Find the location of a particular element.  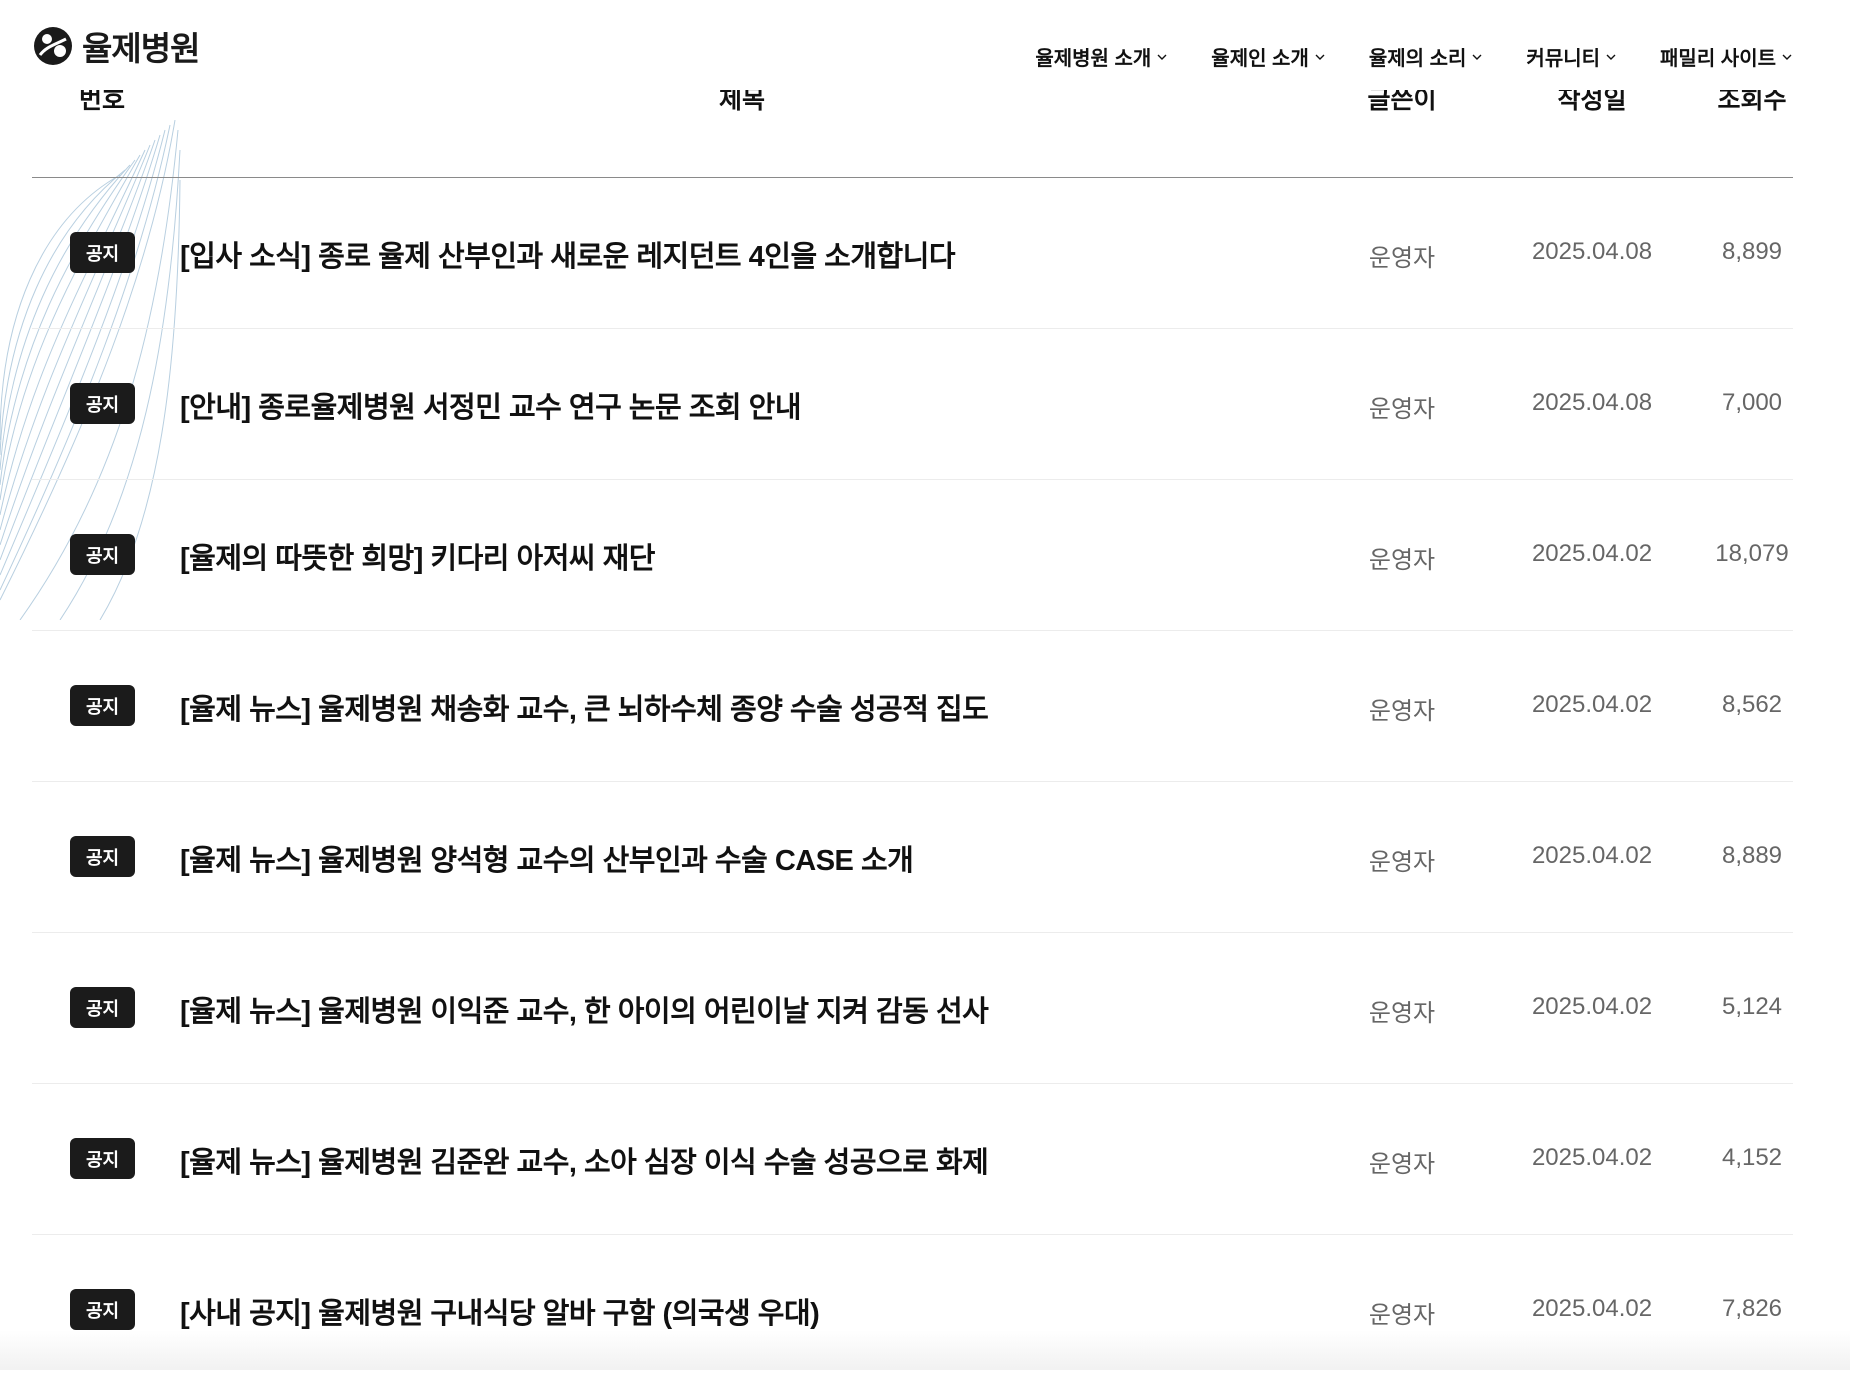

post-title-link: [입사 소식] 종로 율제 산부인과 새로운 레지던트 4인을 소개합니다 is located at coordinates (568, 254).